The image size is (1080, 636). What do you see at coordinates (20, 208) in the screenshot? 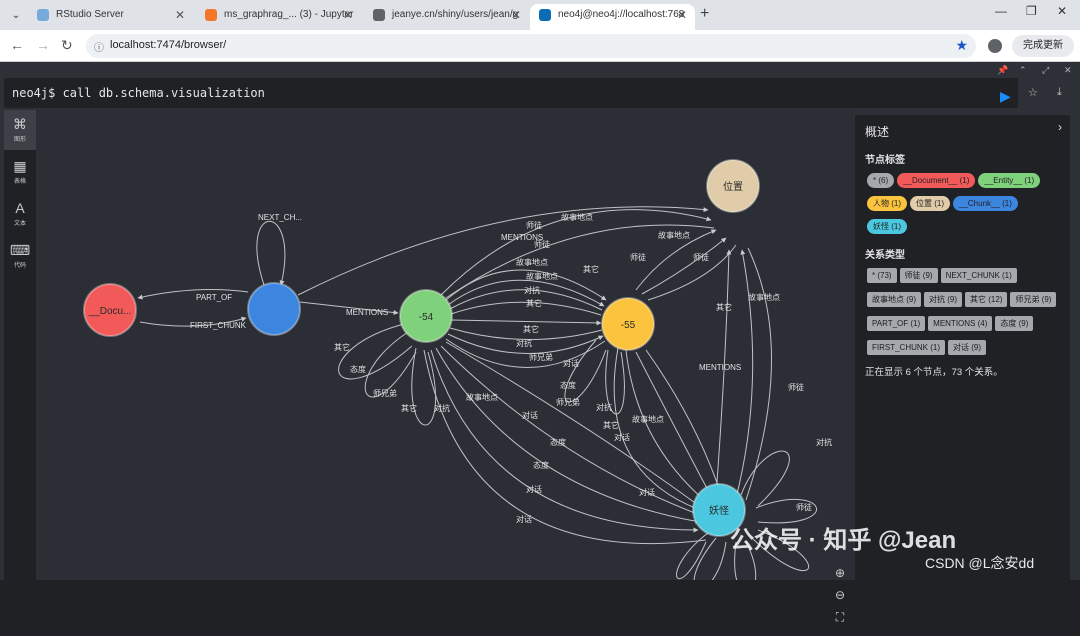
I see `text-icon: A` at bounding box center [20, 208].